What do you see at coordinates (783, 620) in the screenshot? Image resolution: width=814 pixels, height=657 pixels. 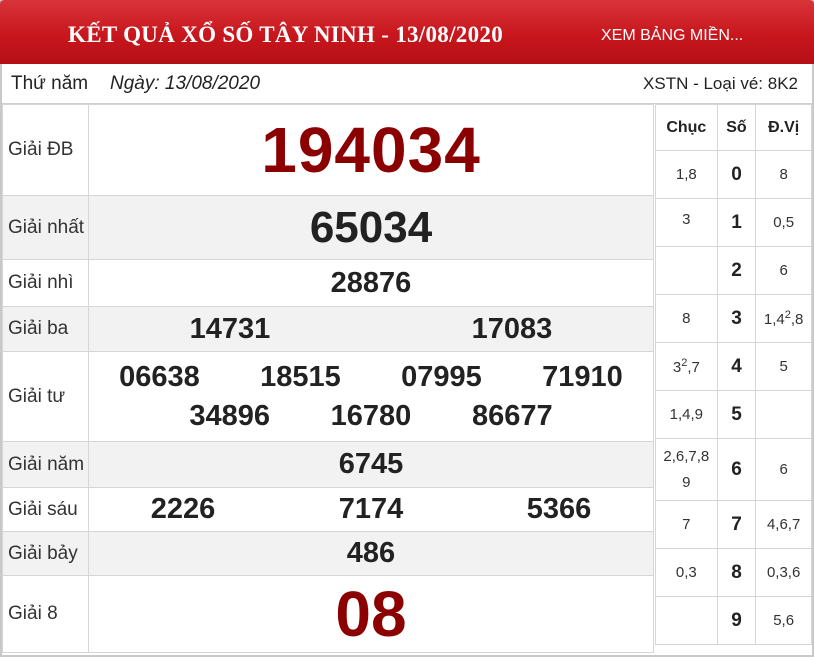 I see `dvi-cell: 5,6` at bounding box center [783, 620].